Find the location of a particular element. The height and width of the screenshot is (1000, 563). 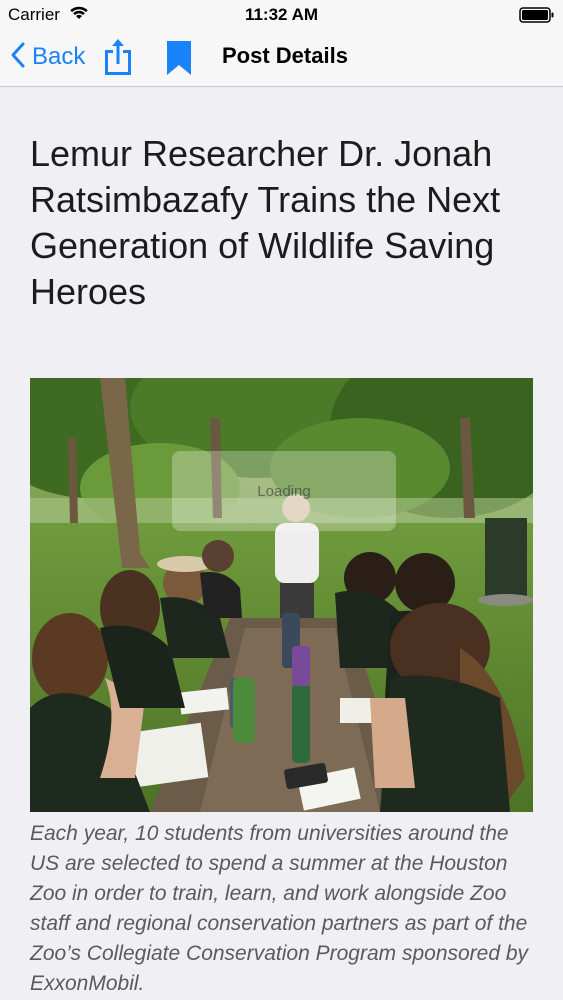

chevron-left-icon is located at coordinates (18, 57).